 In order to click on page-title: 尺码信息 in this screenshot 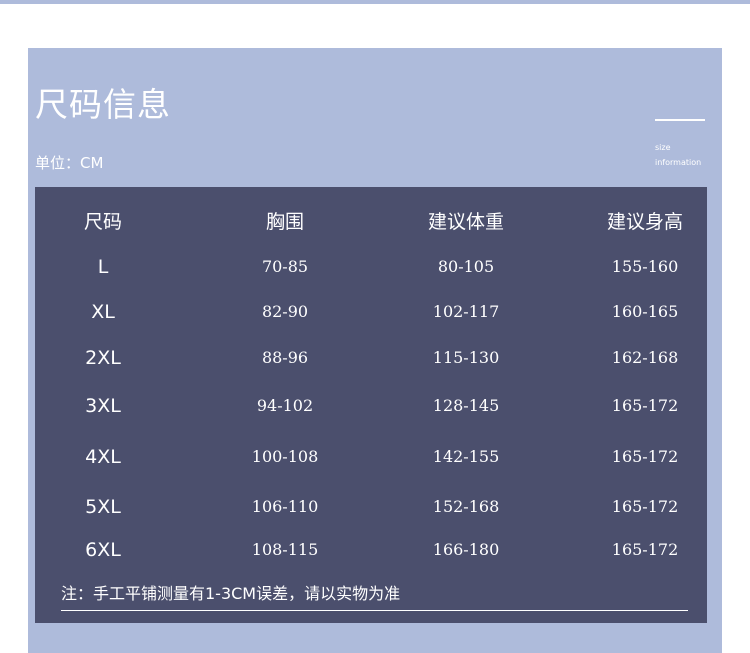, I will do `click(103, 104)`.